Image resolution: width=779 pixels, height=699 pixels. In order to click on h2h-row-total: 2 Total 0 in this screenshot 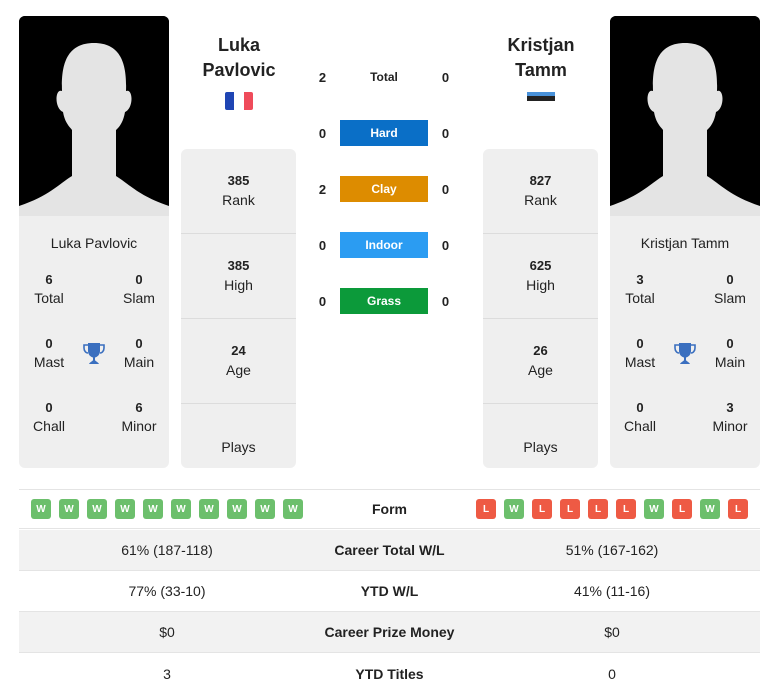, I will do `click(385, 77)`.